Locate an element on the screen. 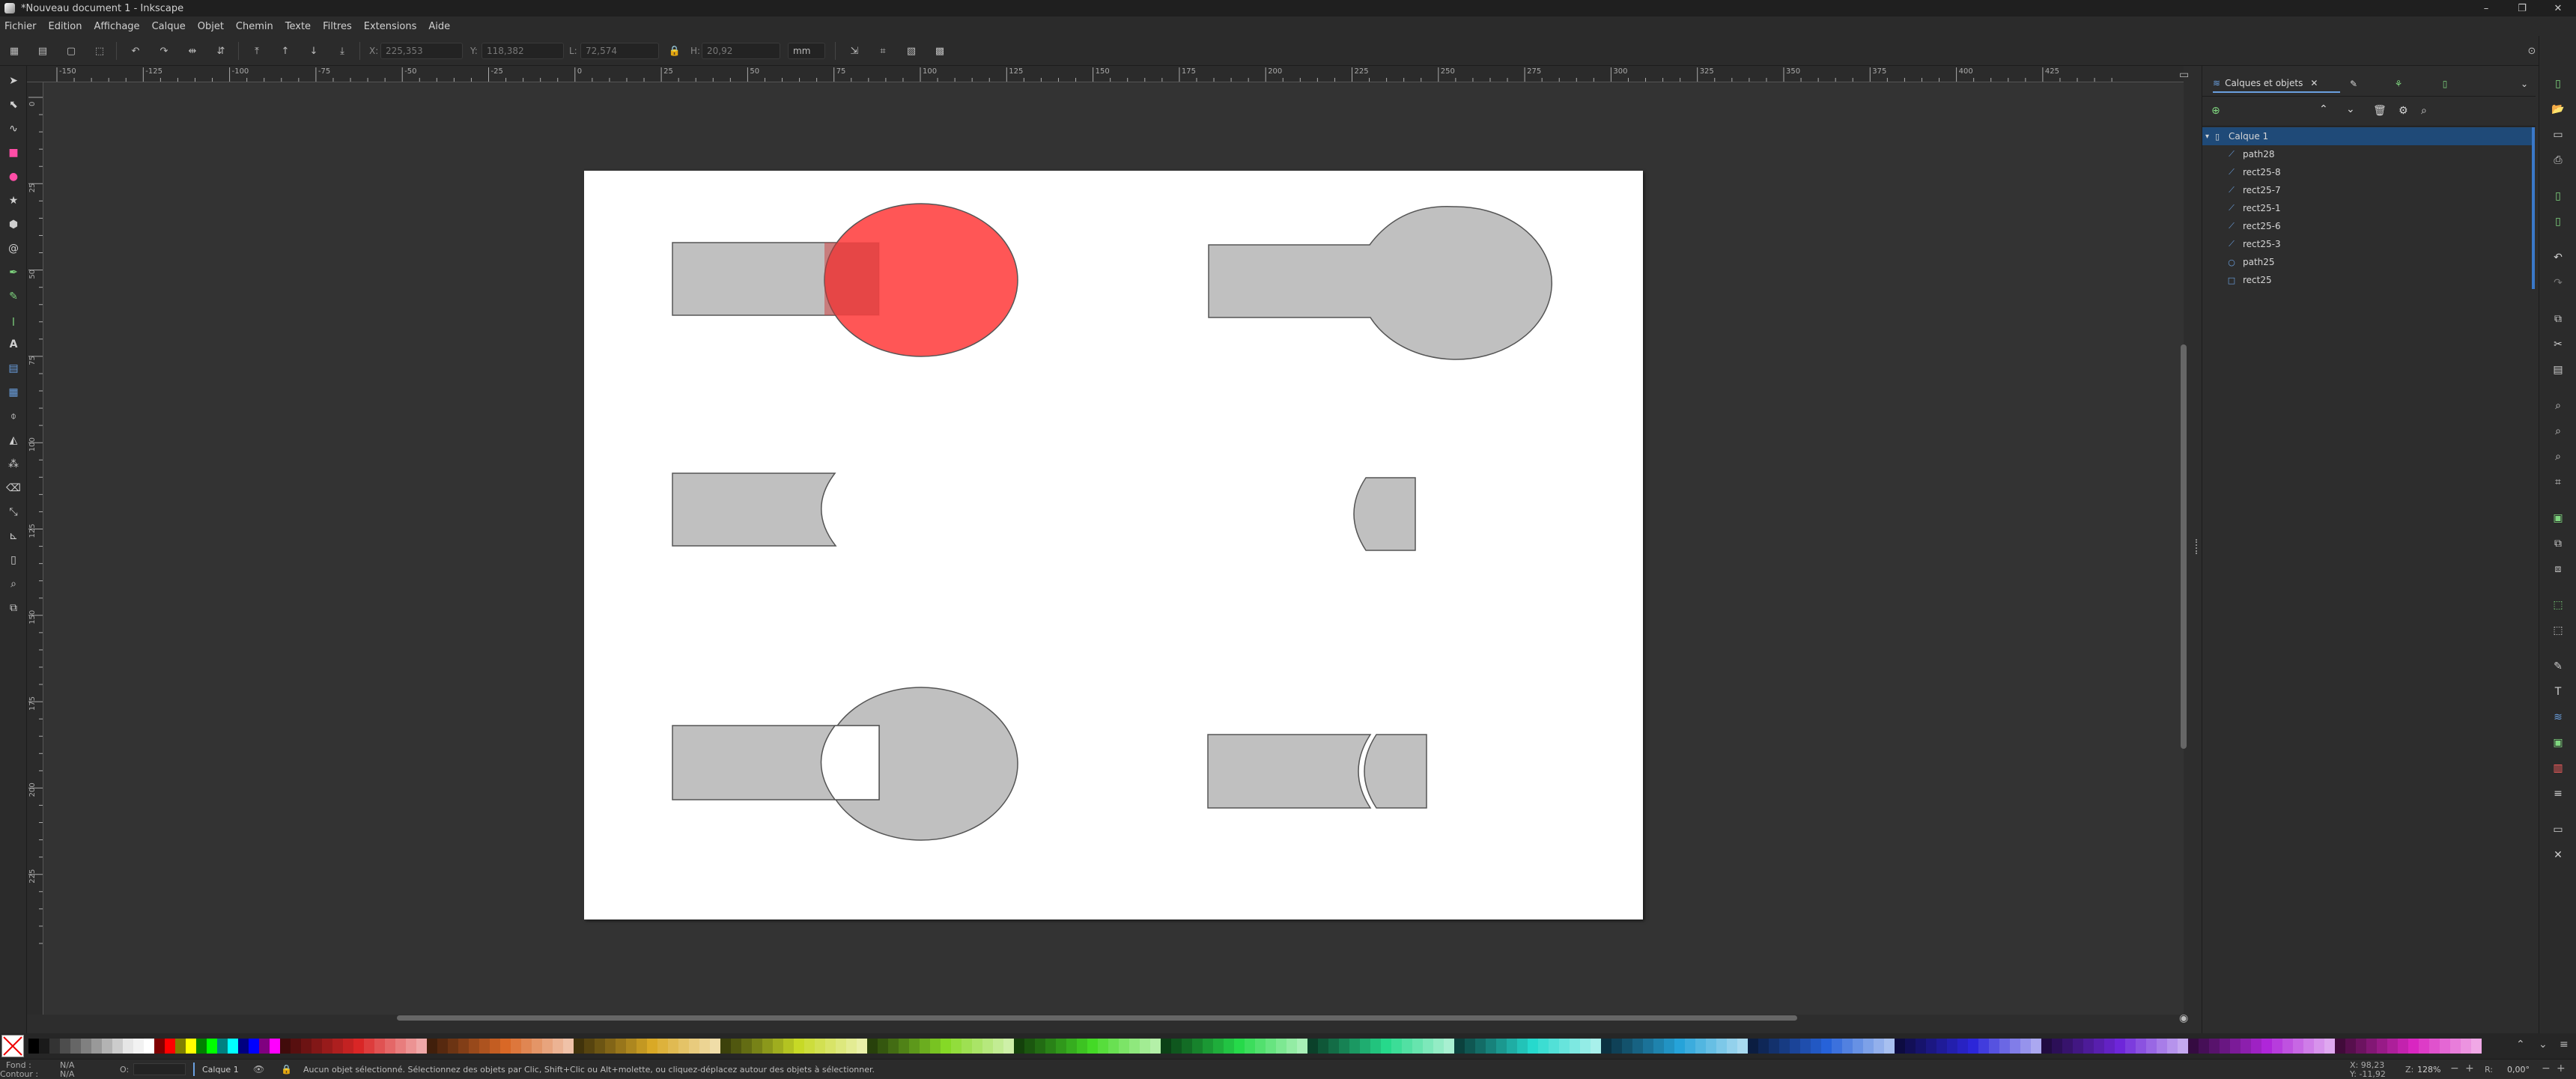 Image resolution: width=2576 pixels, height=1079 pixels. clone-icon: ⧉ is located at coordinates (2558, 544).